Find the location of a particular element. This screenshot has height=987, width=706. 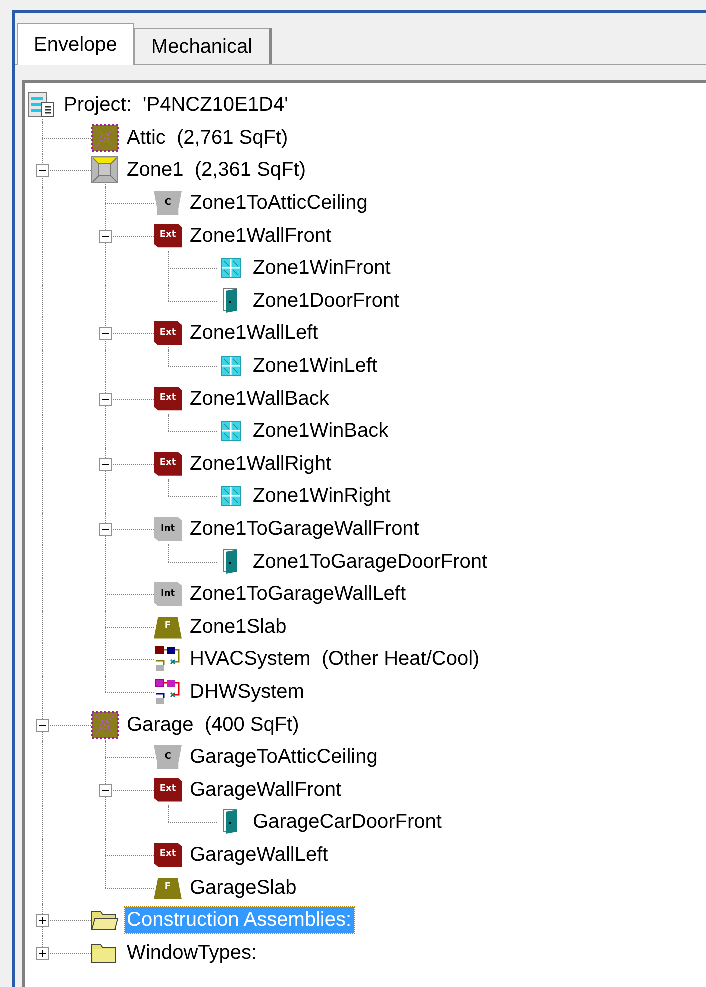

hvac-system-icon is located at coordinates (168, 659).